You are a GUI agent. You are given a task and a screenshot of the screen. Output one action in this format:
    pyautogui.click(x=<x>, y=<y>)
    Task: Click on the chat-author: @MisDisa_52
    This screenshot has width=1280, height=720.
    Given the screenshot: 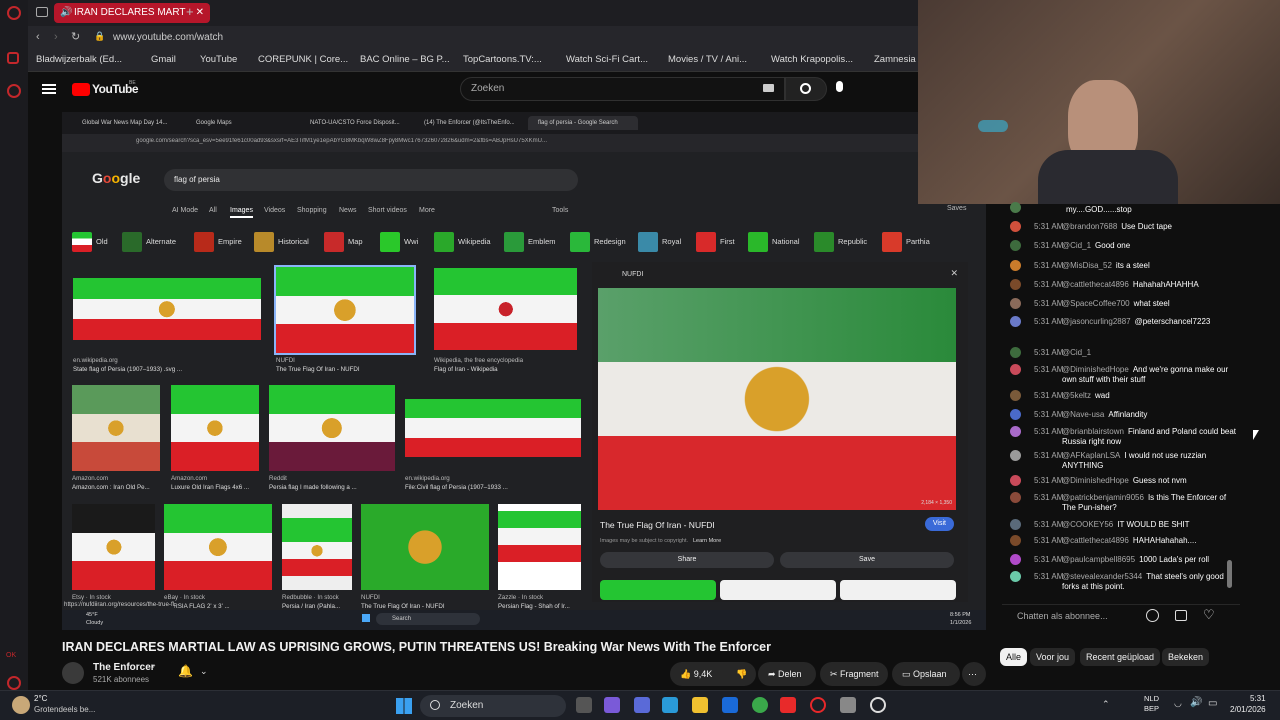 What is the action you would take?
    pyautogui.click(x=1087, y=265)
    